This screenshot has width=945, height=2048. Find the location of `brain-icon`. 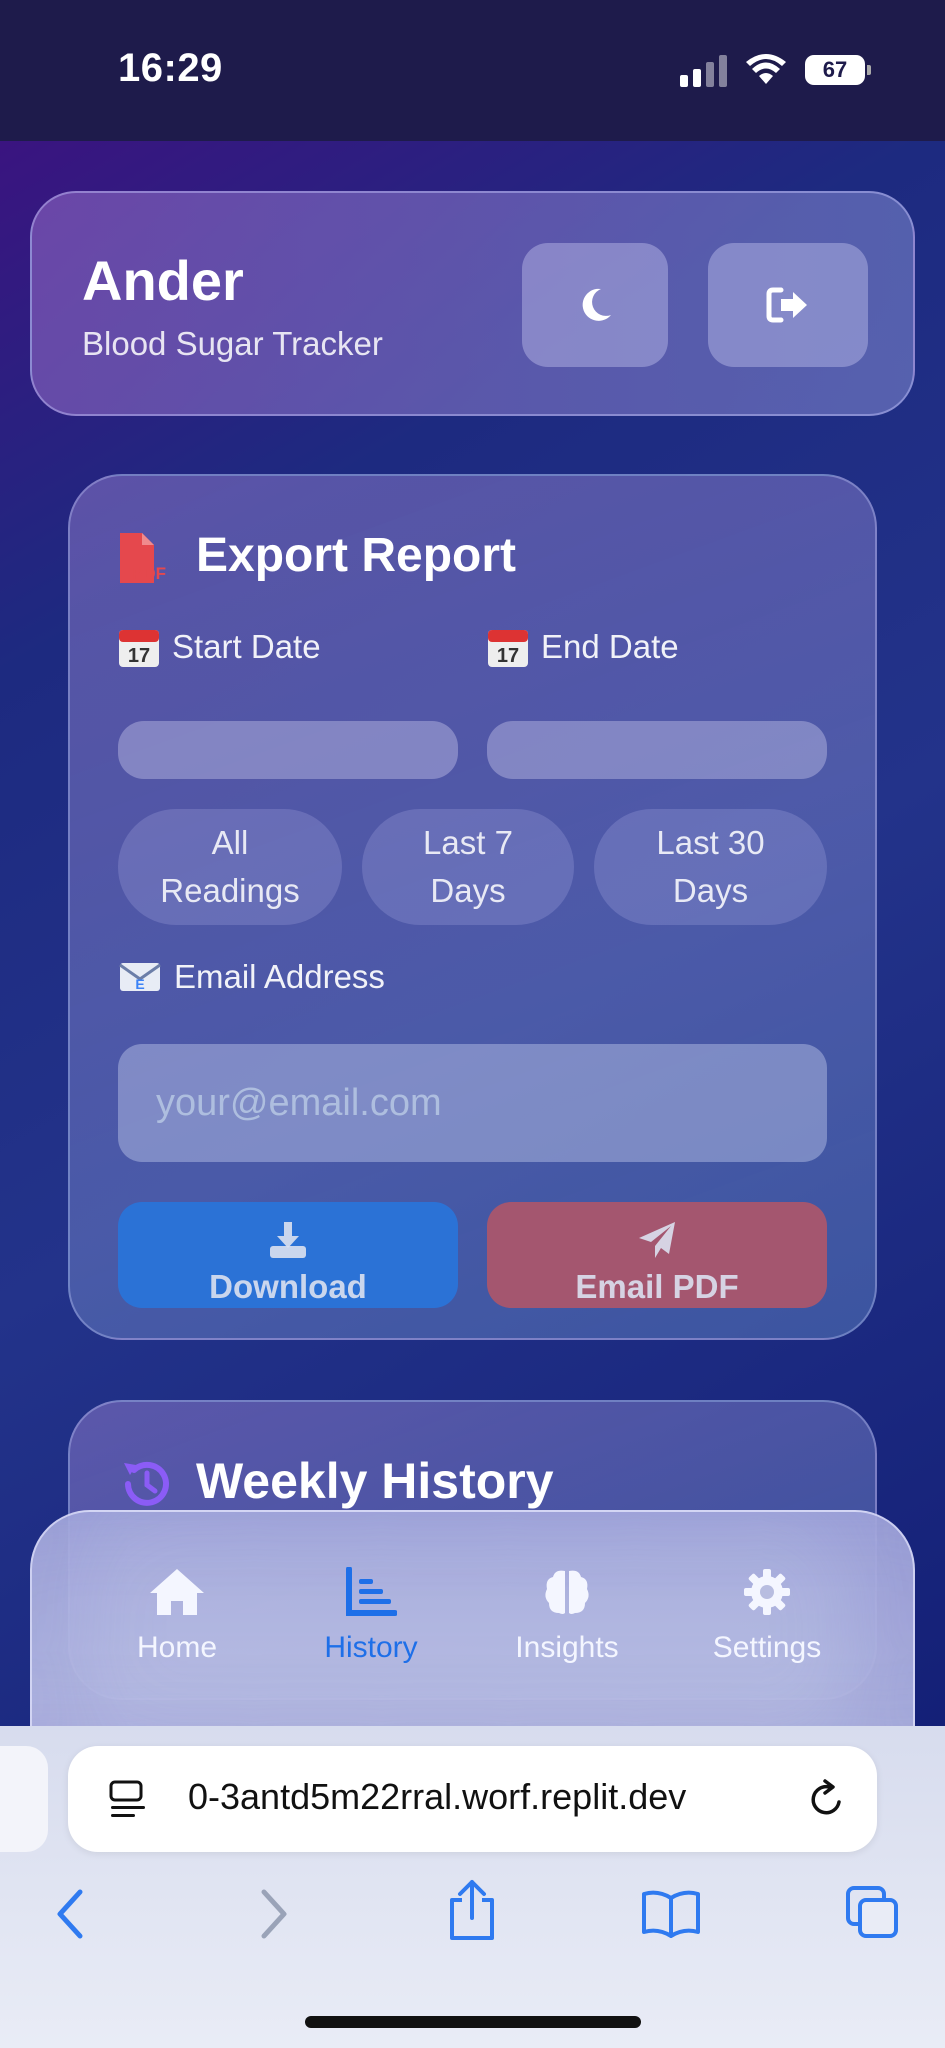

brain-icon is located at coordinates (567, 1592).